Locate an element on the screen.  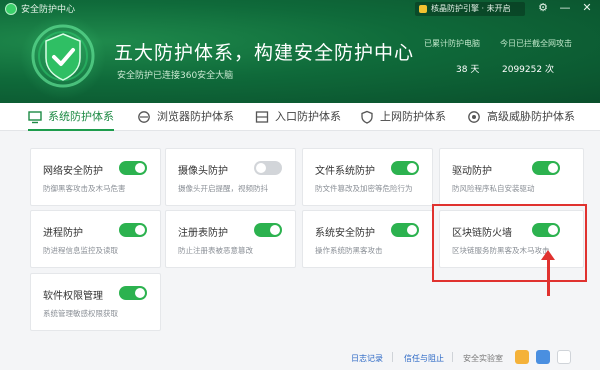
card-title: 软件权限管理 is located at coordinates (73, 296).